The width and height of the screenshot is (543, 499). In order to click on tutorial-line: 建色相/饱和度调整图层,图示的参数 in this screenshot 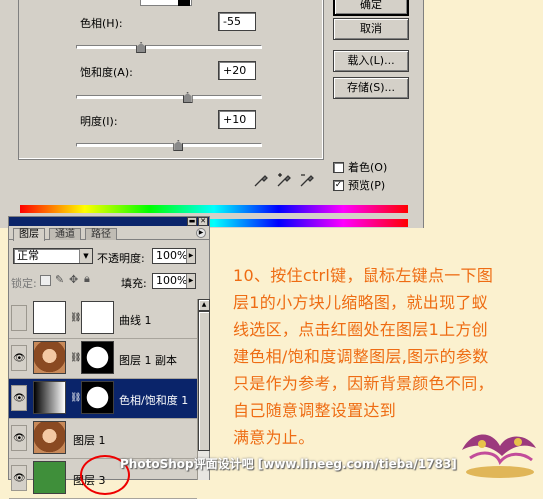, I will do `click(361, 356)`.